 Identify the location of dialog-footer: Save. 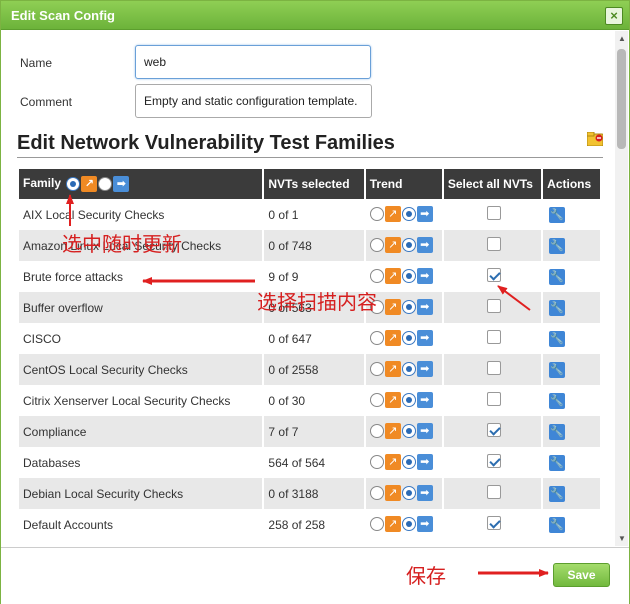
(315, 575).